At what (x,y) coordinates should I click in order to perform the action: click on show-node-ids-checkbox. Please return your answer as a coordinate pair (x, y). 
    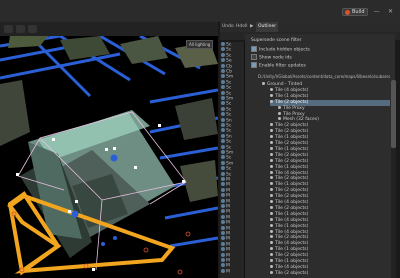
    Looking at the image, I should click on (254, 57).